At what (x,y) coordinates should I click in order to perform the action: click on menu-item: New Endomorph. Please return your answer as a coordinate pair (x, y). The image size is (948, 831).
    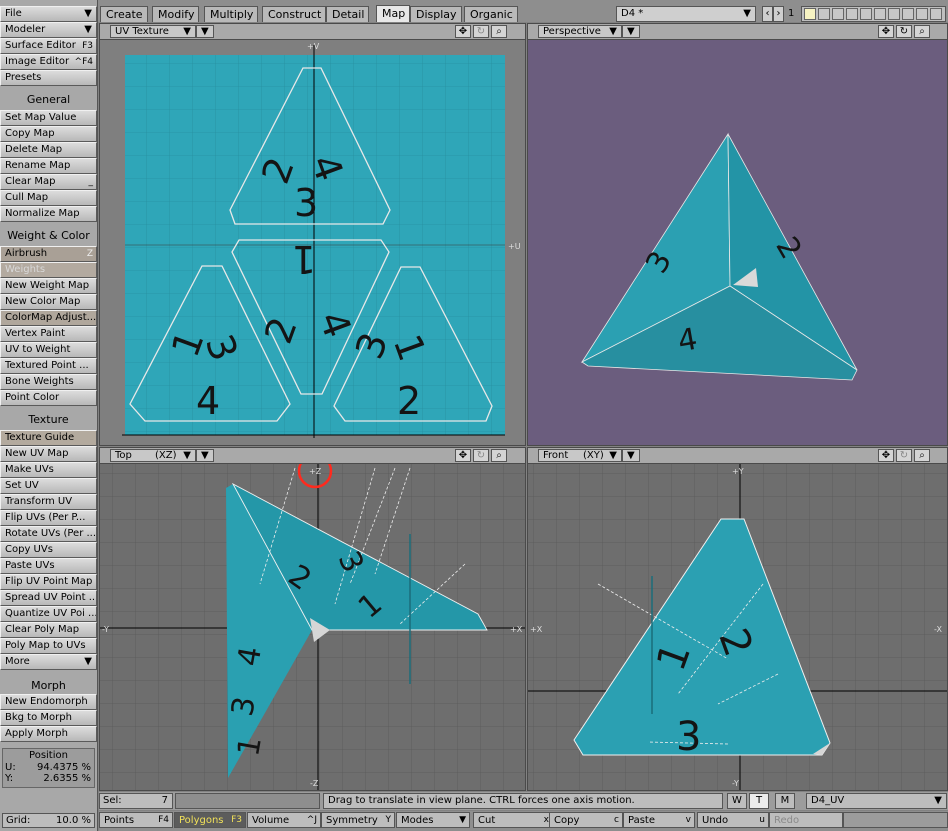
    Looking at the image, I should click on (48, 702).